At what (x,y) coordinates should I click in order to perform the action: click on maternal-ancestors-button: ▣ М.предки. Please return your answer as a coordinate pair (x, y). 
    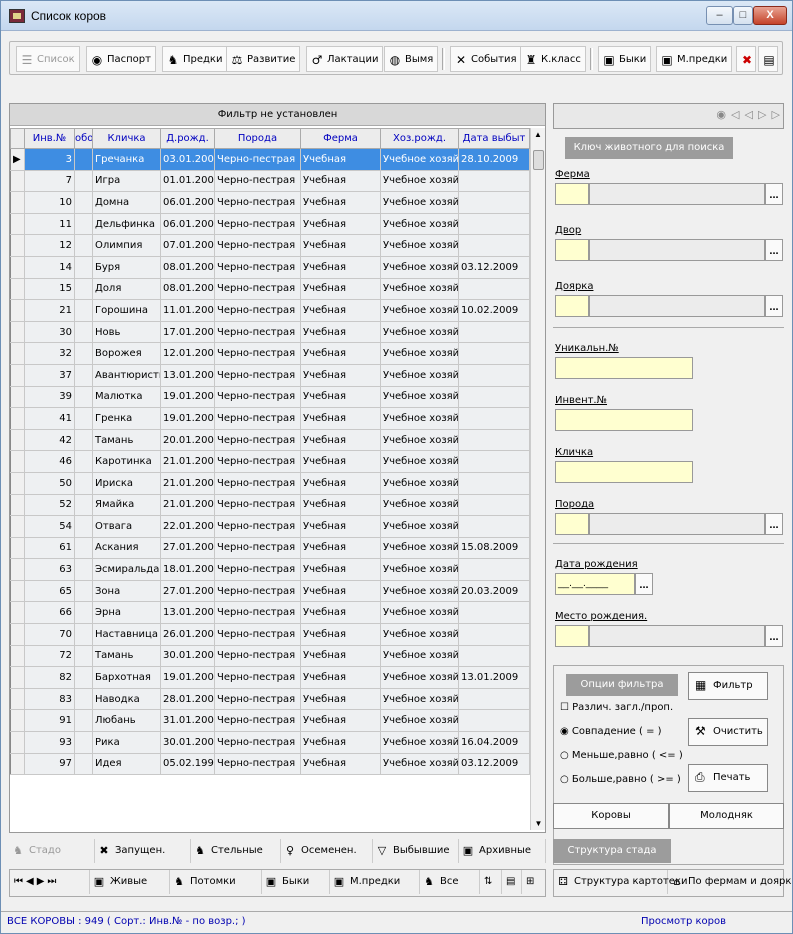
    Looking at the image, I should click on (694, 59).